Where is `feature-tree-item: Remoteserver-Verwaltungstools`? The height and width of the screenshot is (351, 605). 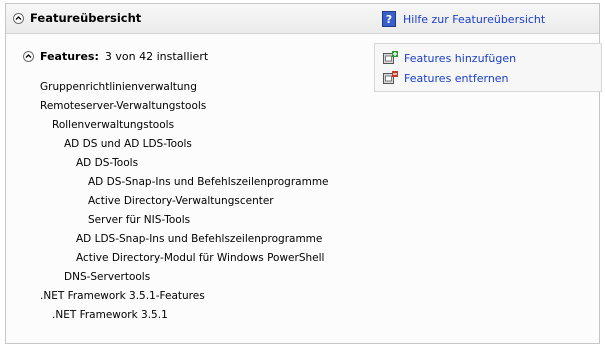 feature-tree-item: Remoteserver-Verwaltungstools is located at coordinates (123, 106).